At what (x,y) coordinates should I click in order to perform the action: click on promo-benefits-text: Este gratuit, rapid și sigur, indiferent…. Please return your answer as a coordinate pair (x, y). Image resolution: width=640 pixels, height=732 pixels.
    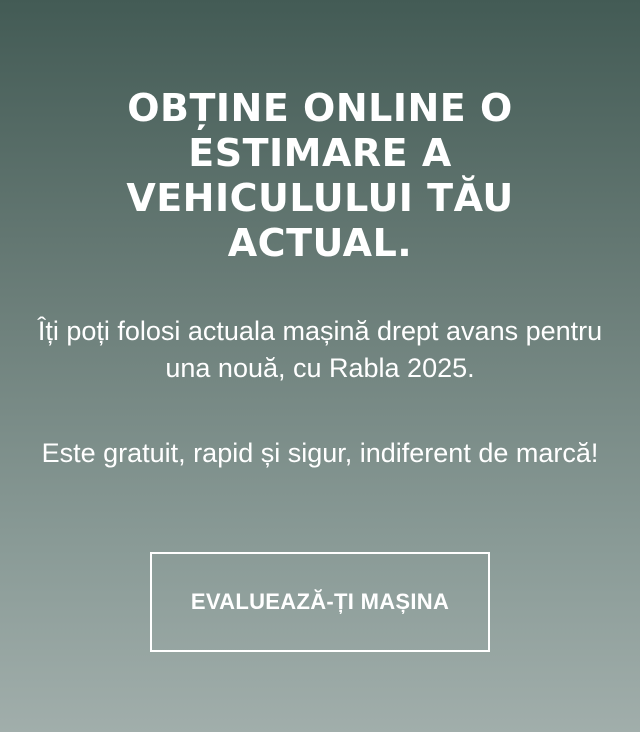
    Looking at the image, I should click on (320, 453).